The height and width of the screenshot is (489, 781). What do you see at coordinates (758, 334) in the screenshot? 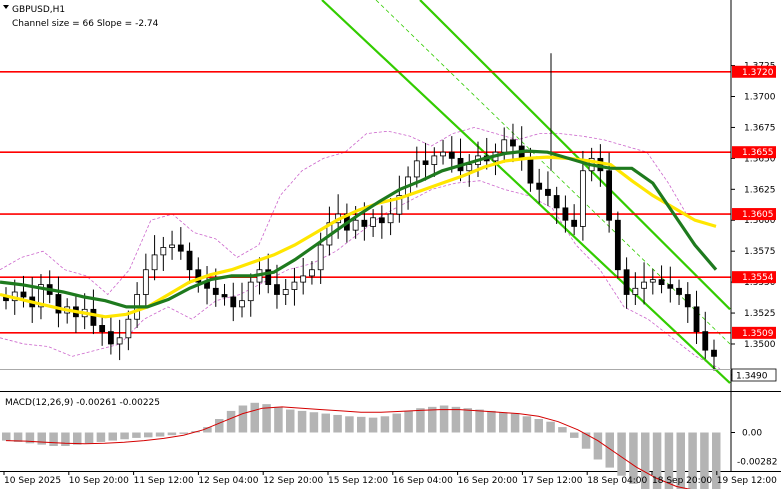
I see `level-label: 1.3509` at bounding box center [758, 334].